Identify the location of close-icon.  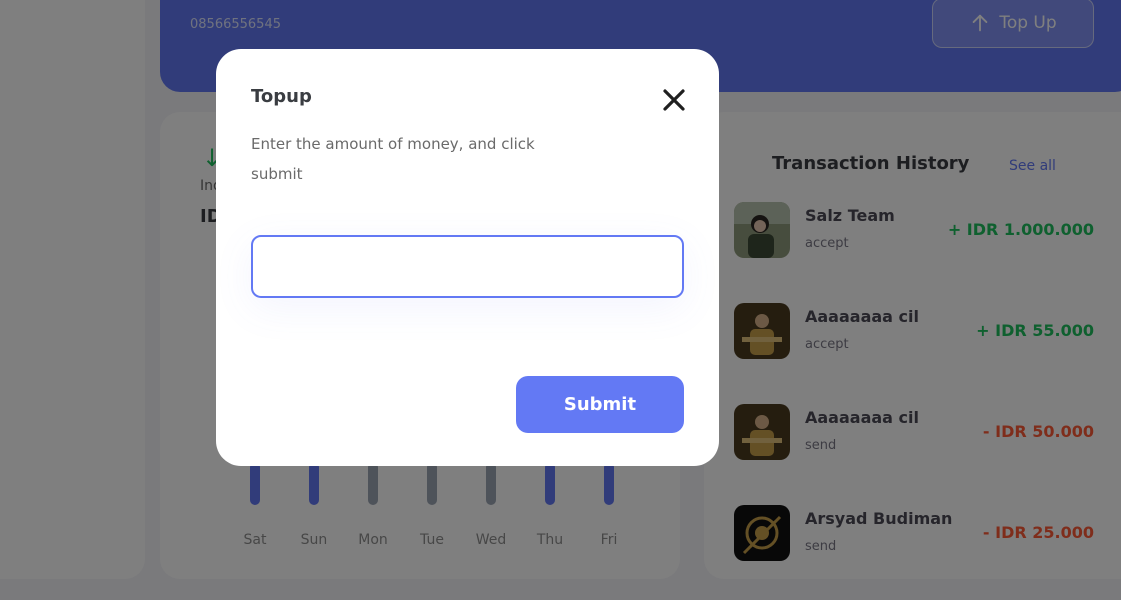
(674, 100).